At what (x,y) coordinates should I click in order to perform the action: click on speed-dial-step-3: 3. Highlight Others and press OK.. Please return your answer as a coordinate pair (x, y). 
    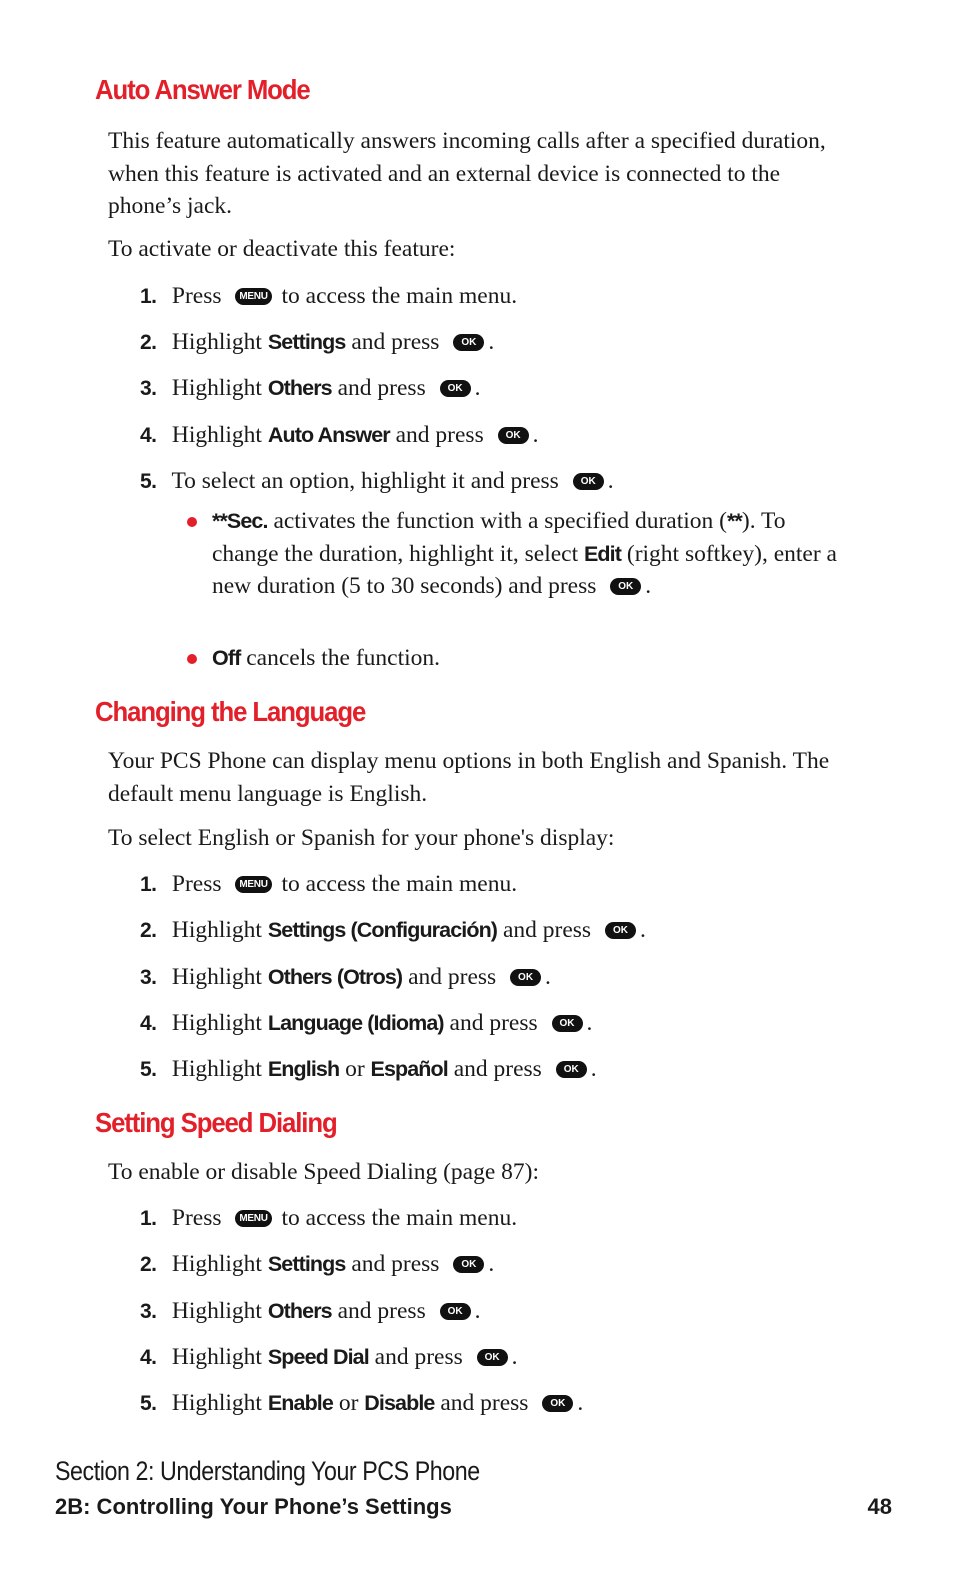
    Looking at the image, I should click on (310, 1311).